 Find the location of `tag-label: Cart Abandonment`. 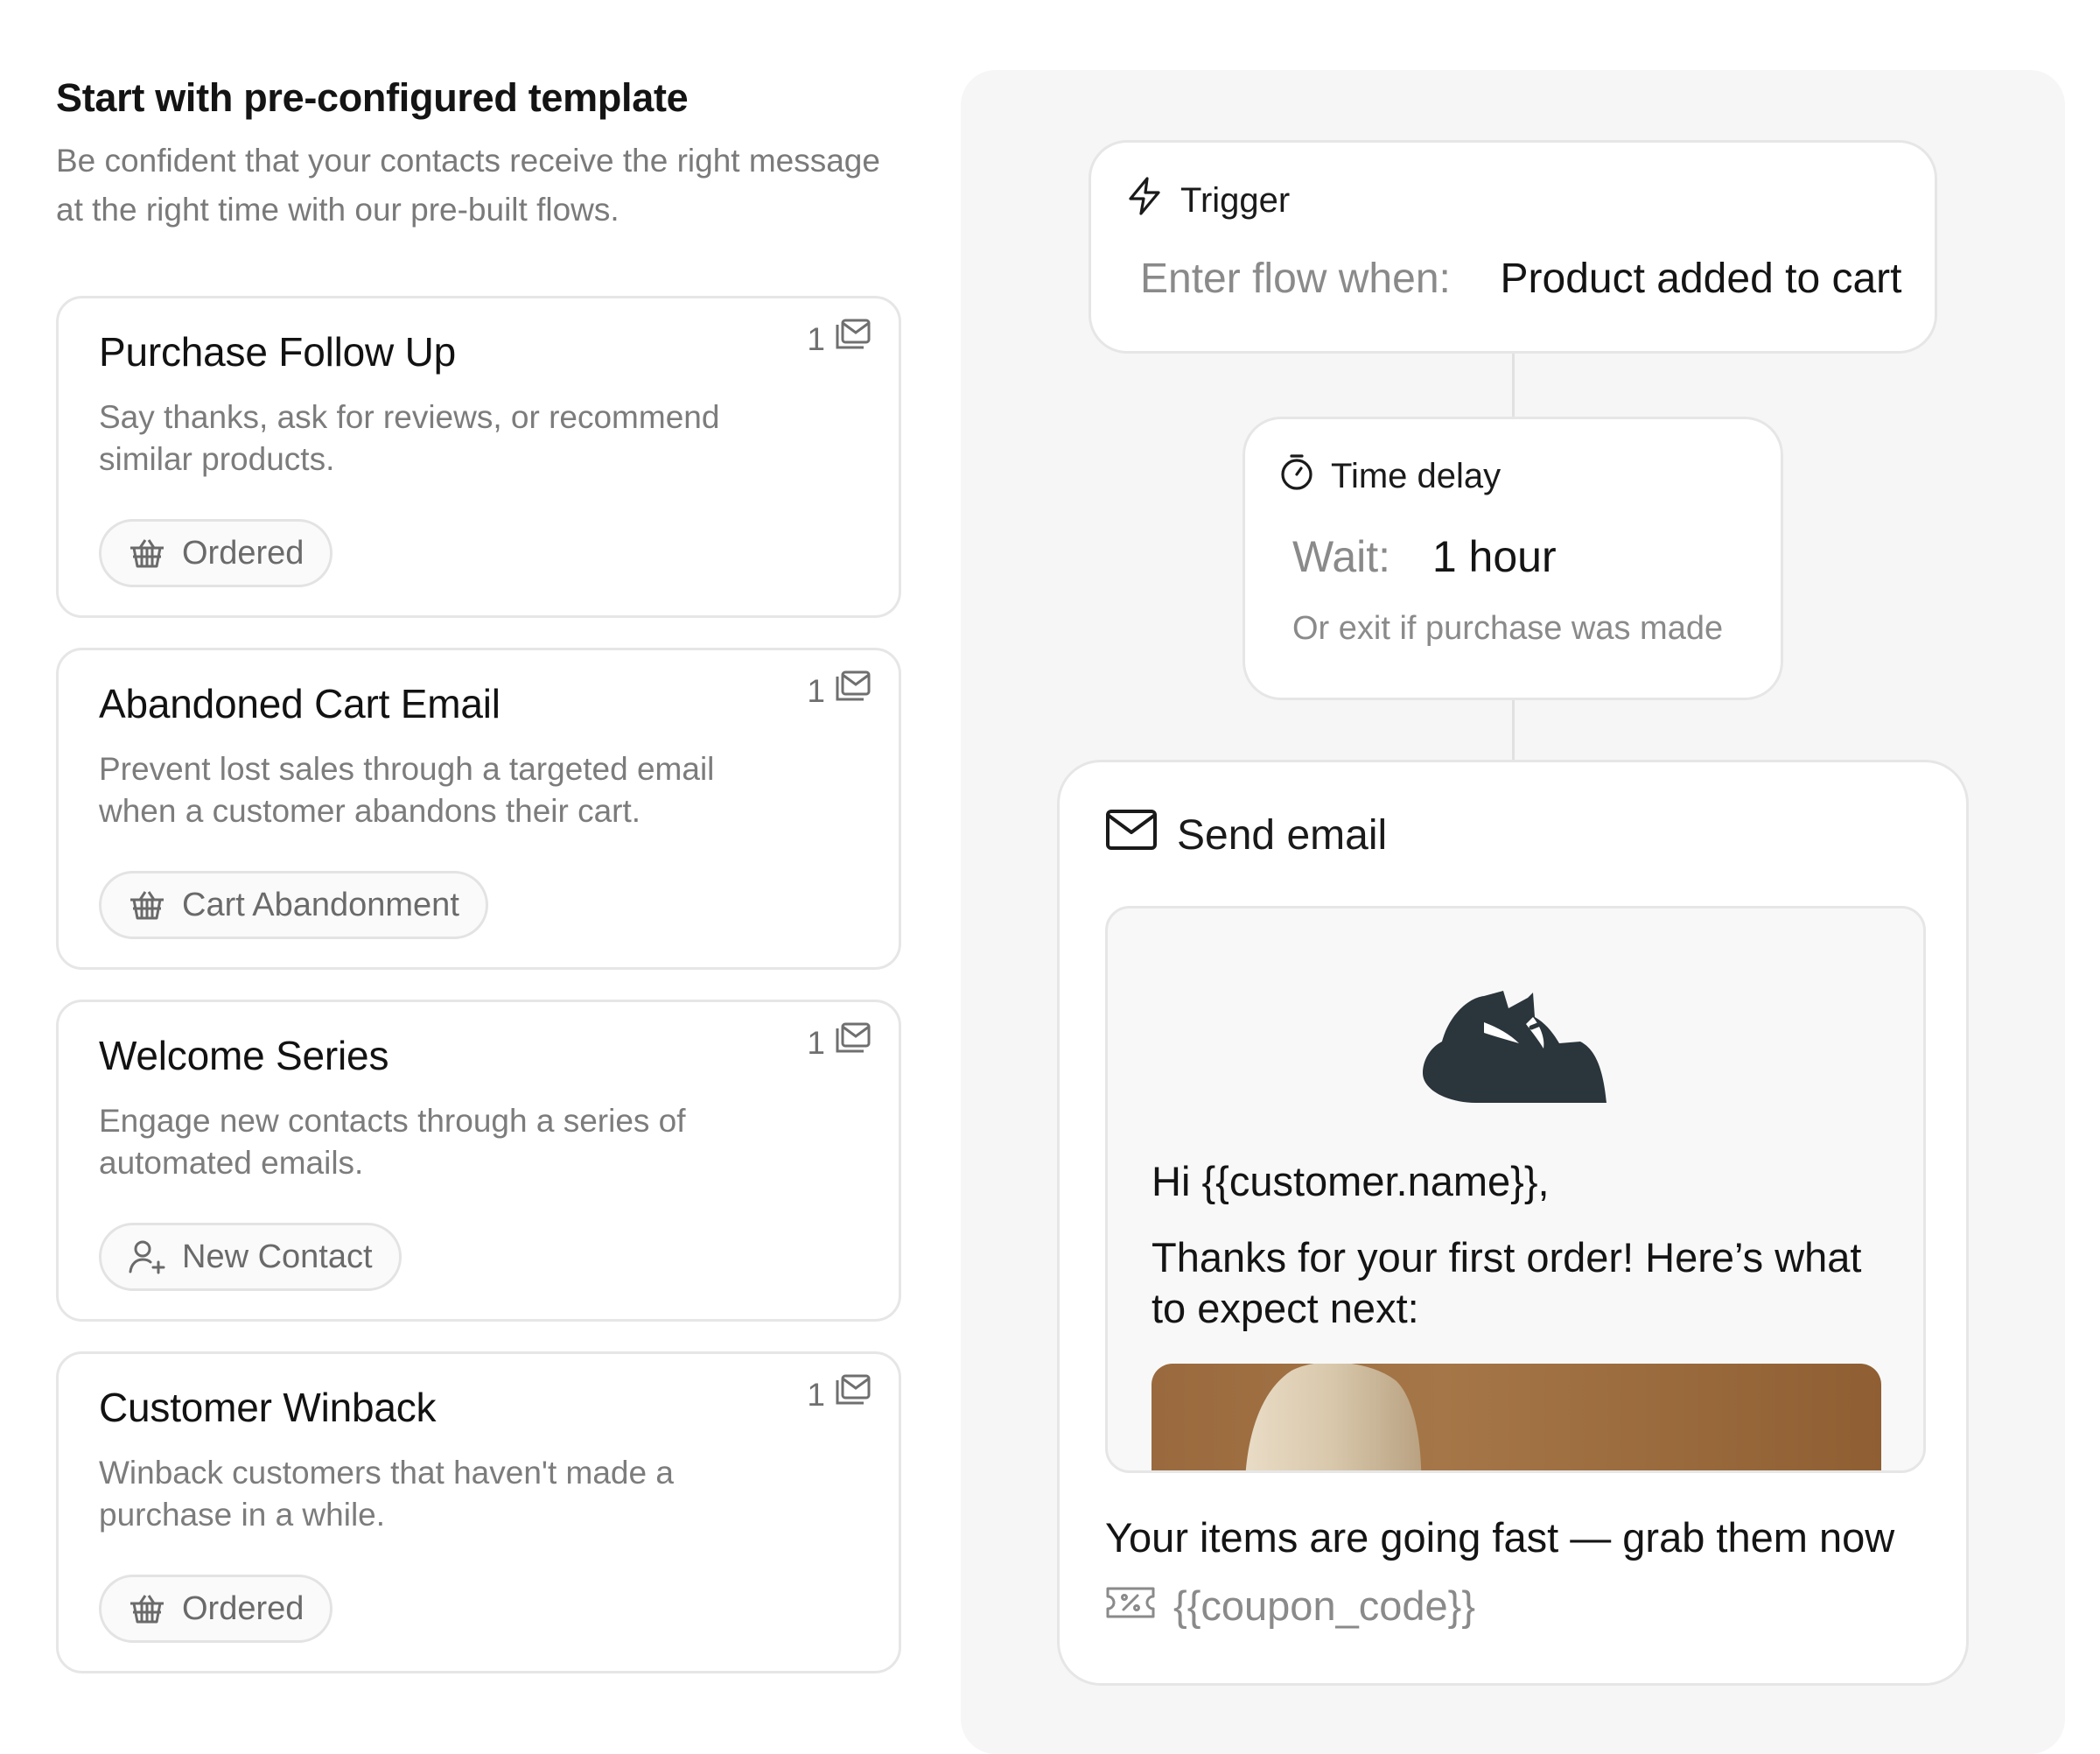

tag-label: Cart Abandonment is located at coordinates (320, 904).